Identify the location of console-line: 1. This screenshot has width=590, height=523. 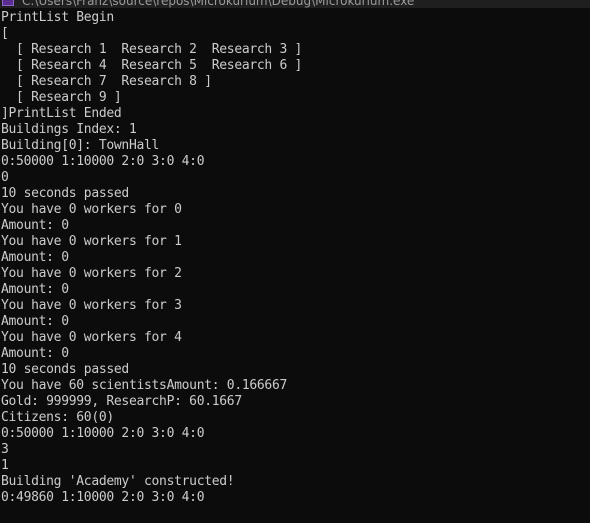
(5, 465).